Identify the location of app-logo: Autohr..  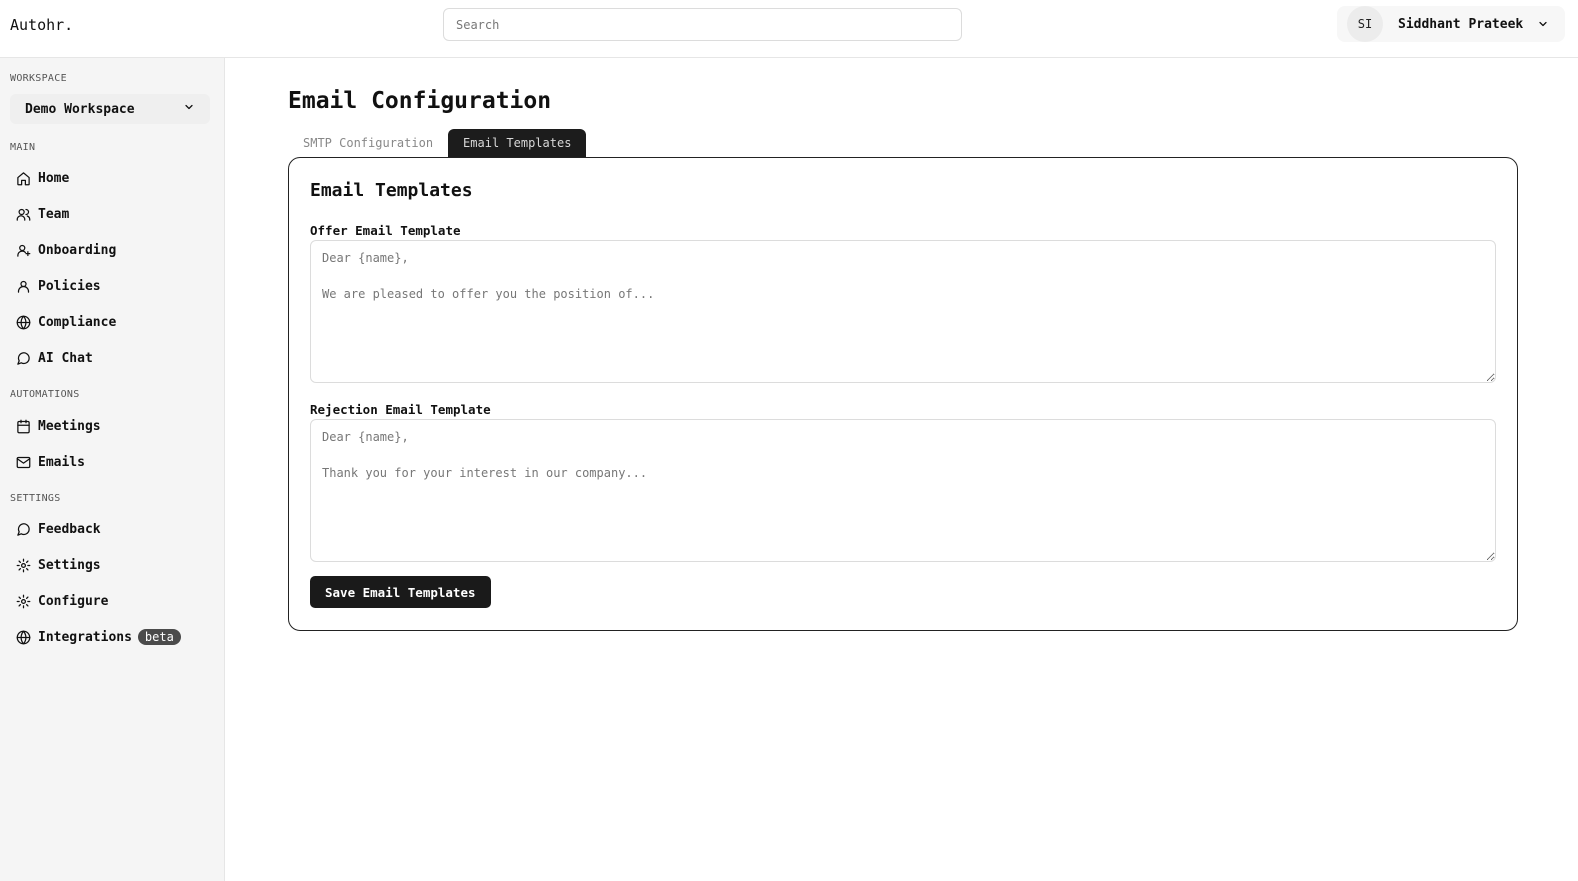
(41, 25).